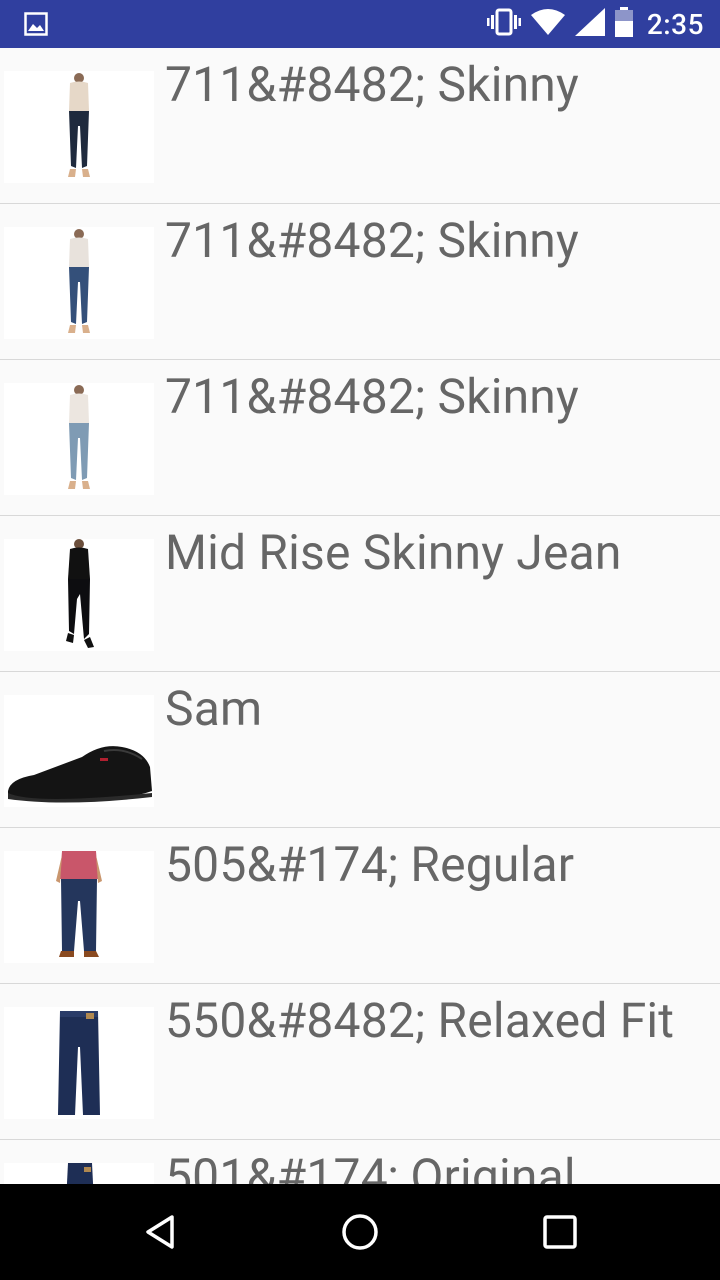  Describe the element at coordinates (360, 594) in the screenshot. I see `product-row: Mid Rise Skinny Jean` at that location.